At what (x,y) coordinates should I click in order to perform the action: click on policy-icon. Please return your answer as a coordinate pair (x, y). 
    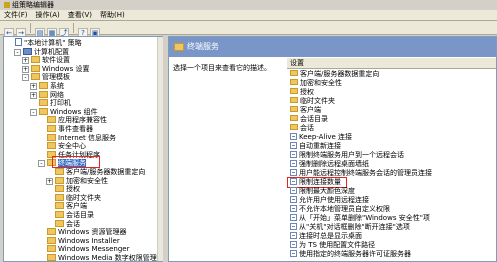
    Looking at the image, I should click on (18, 42).